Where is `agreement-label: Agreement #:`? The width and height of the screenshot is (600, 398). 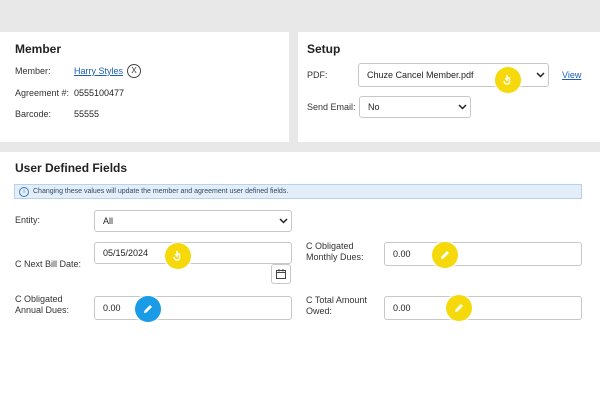
agreement-label: Agreement #: is located at coordinates (42, 93).